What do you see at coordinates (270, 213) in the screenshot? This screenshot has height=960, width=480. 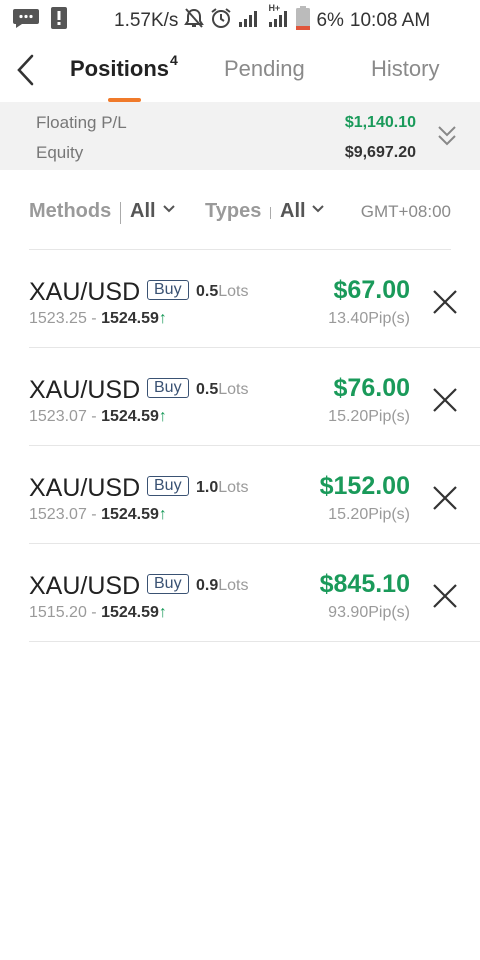 I see `types-separator` at bounding box center [270, 213].